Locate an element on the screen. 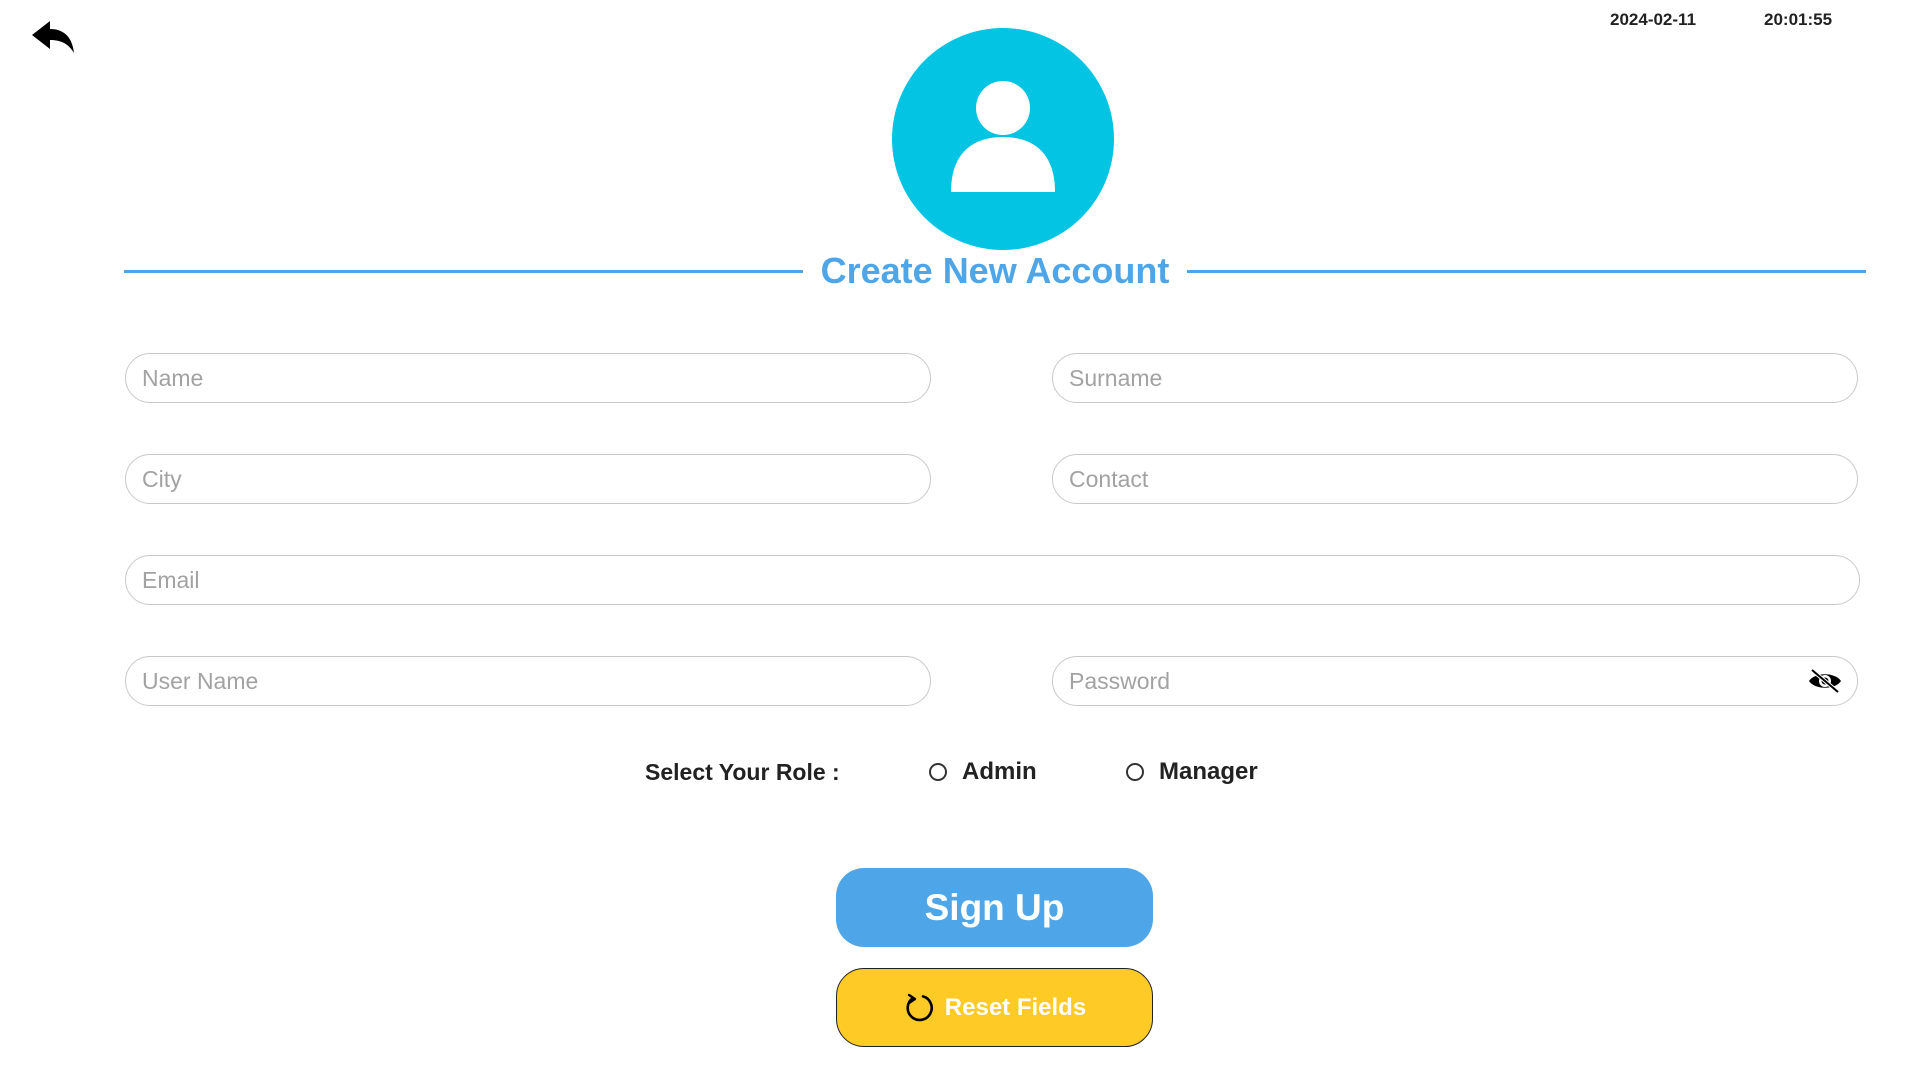 The image size is (1920, 1080). role-option-admin: Admin is located at coordinates (983, 772).